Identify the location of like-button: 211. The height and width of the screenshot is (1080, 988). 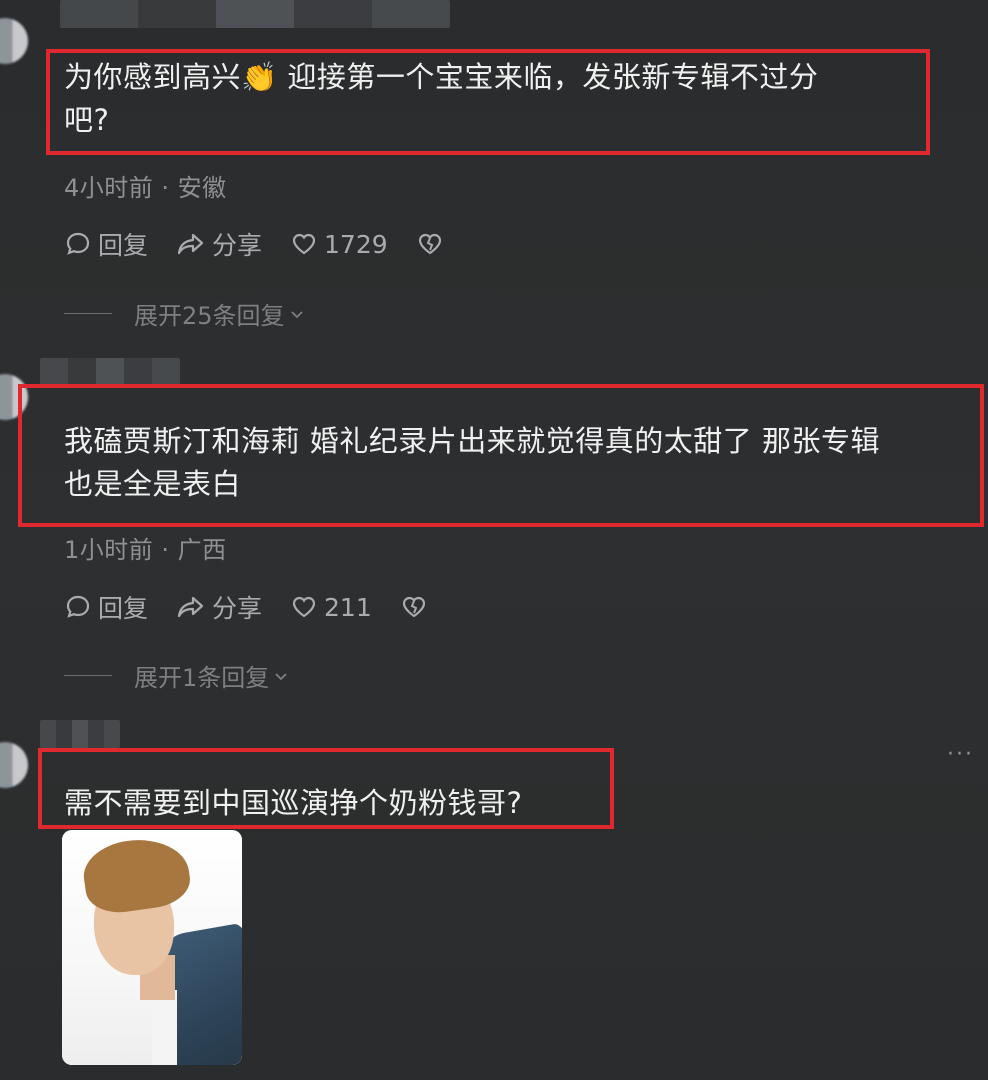
(331, 607).